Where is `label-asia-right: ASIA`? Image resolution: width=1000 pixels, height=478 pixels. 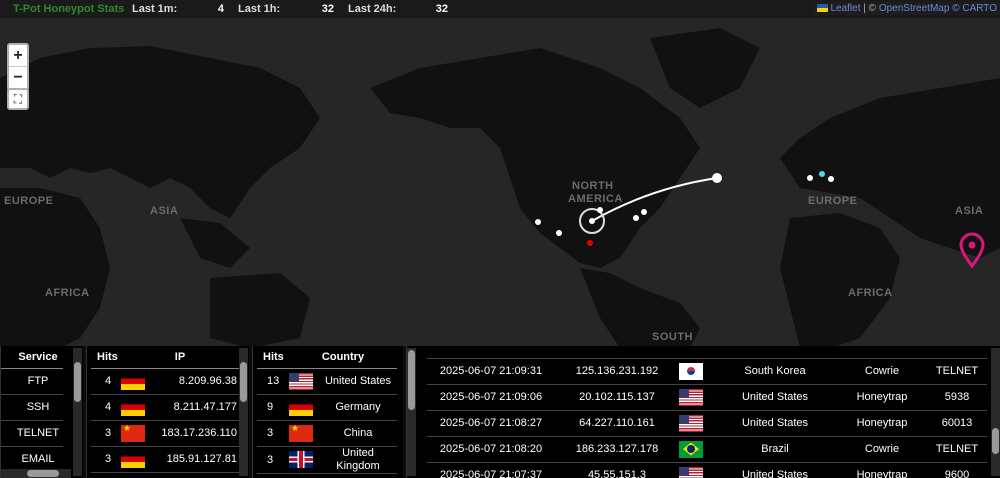 label-asia-right: ASIA is located at coordinates (969, 211).